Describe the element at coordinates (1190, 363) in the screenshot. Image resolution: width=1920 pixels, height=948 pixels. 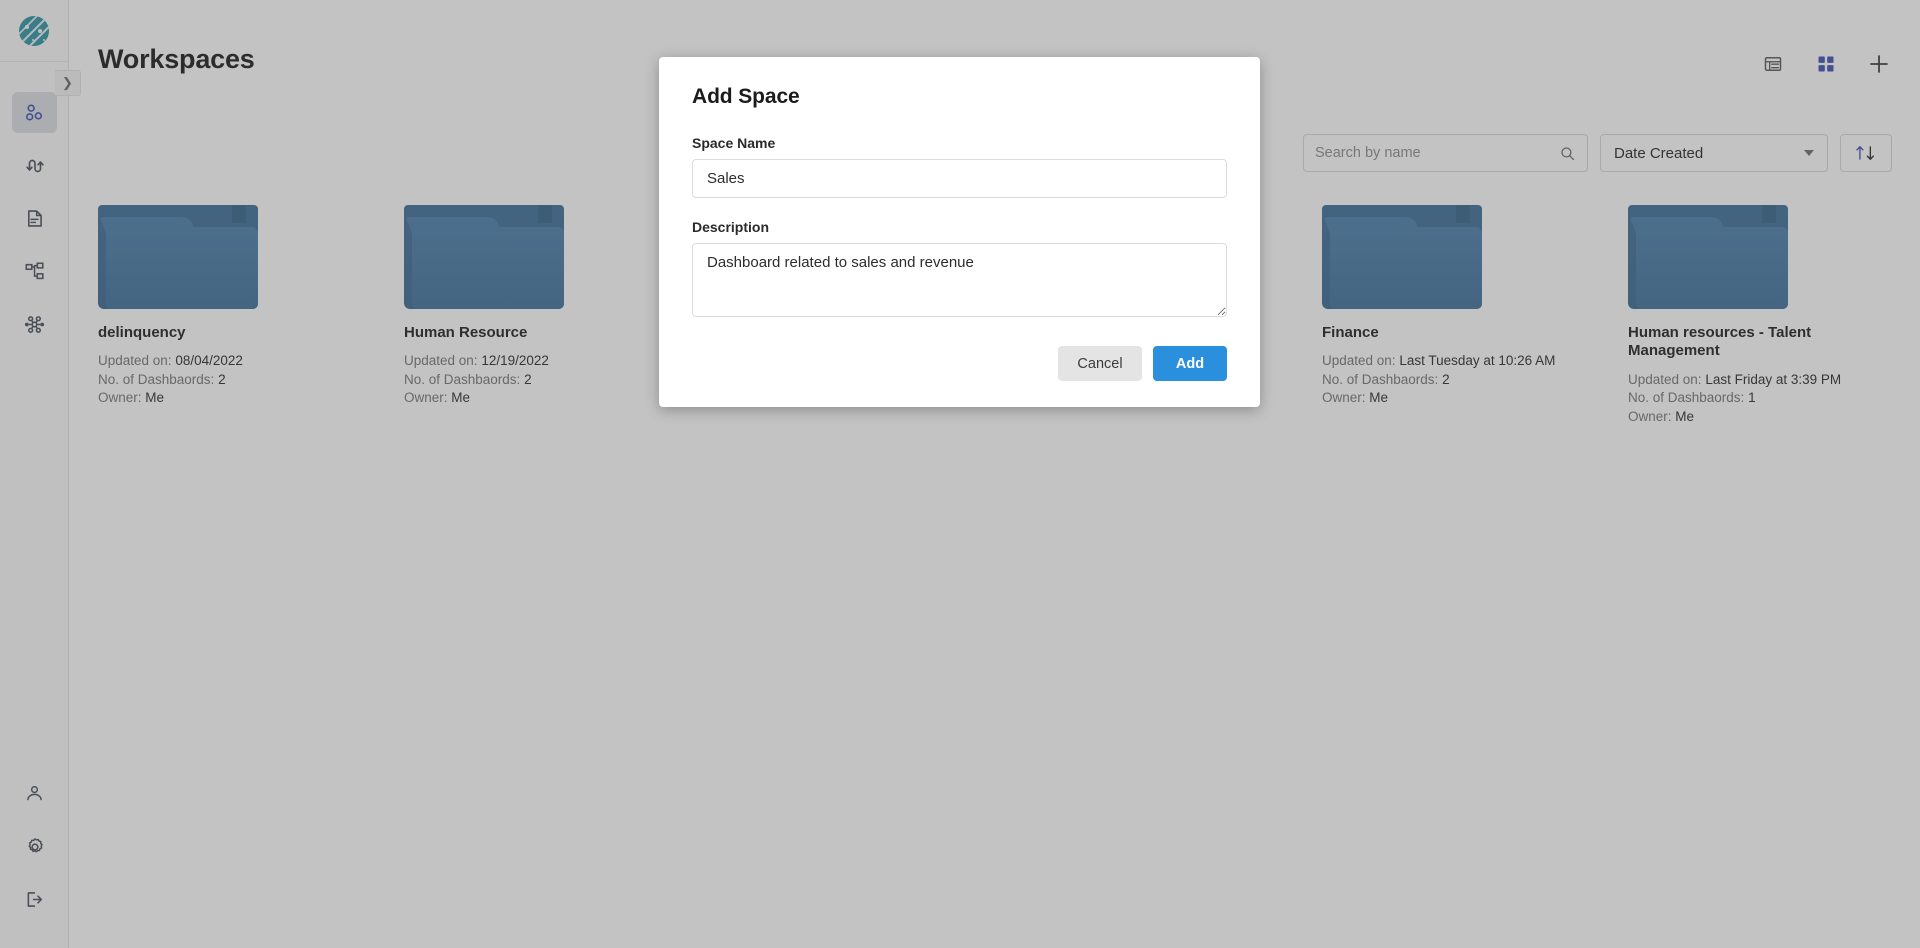
I see `add-button: Add` at that location.